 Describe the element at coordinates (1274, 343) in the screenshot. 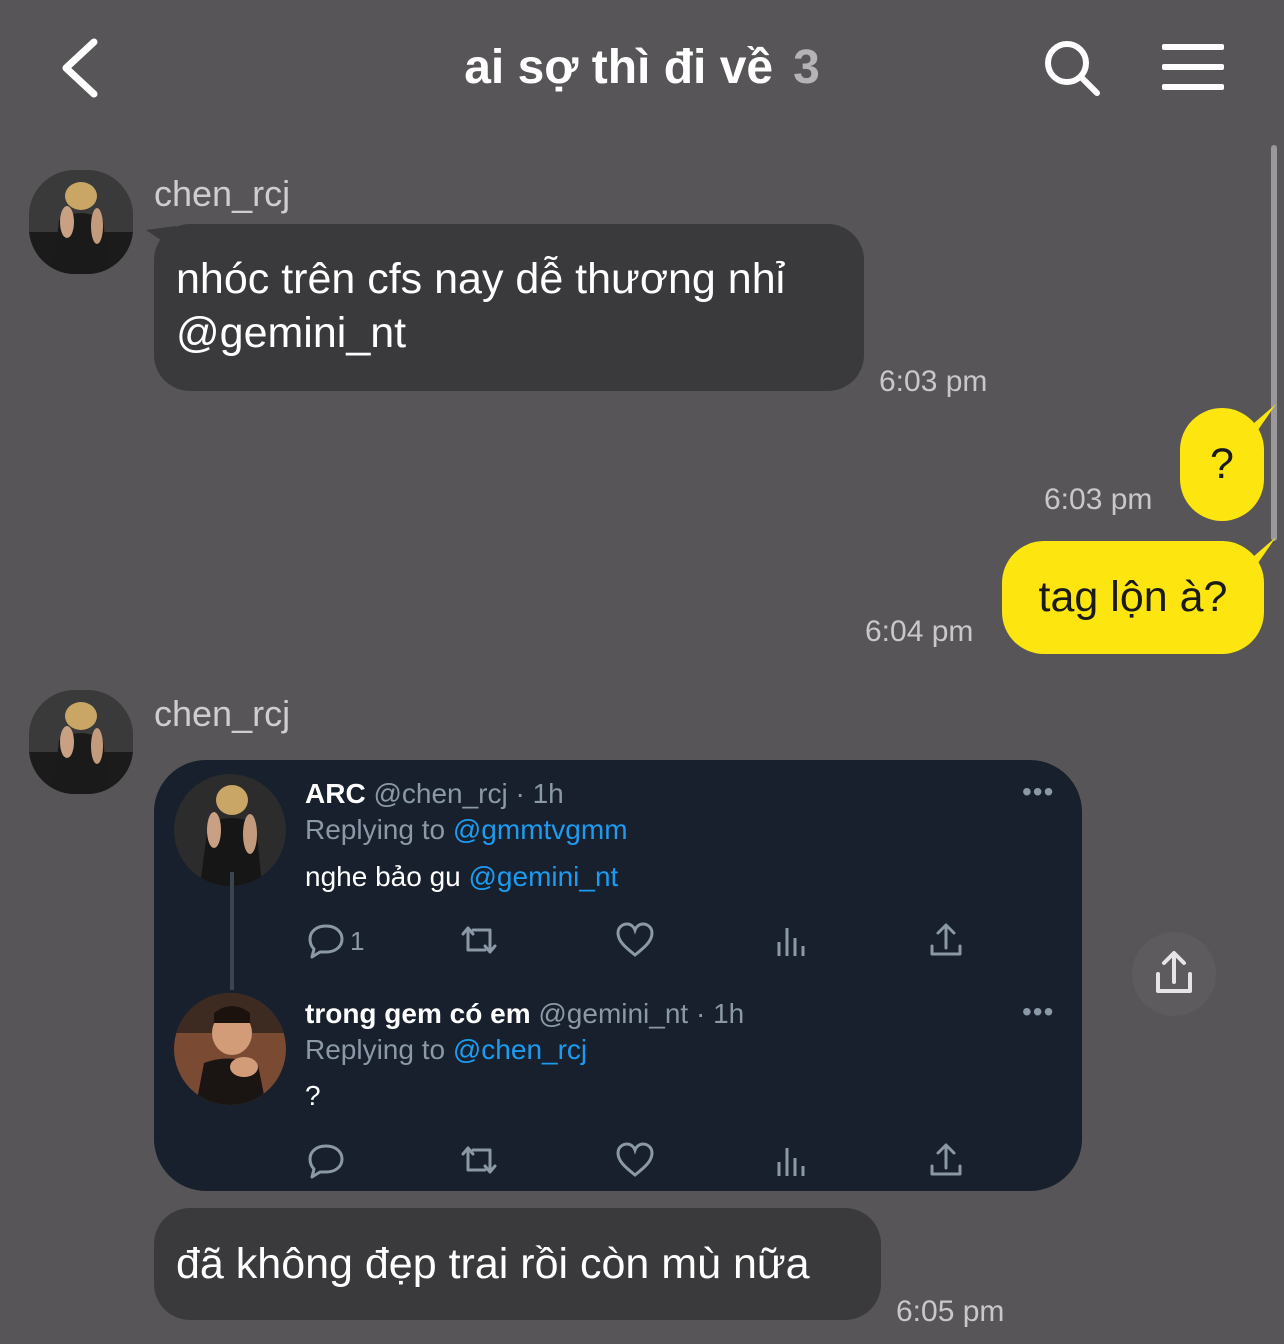

I see `scrollbar` at that location.